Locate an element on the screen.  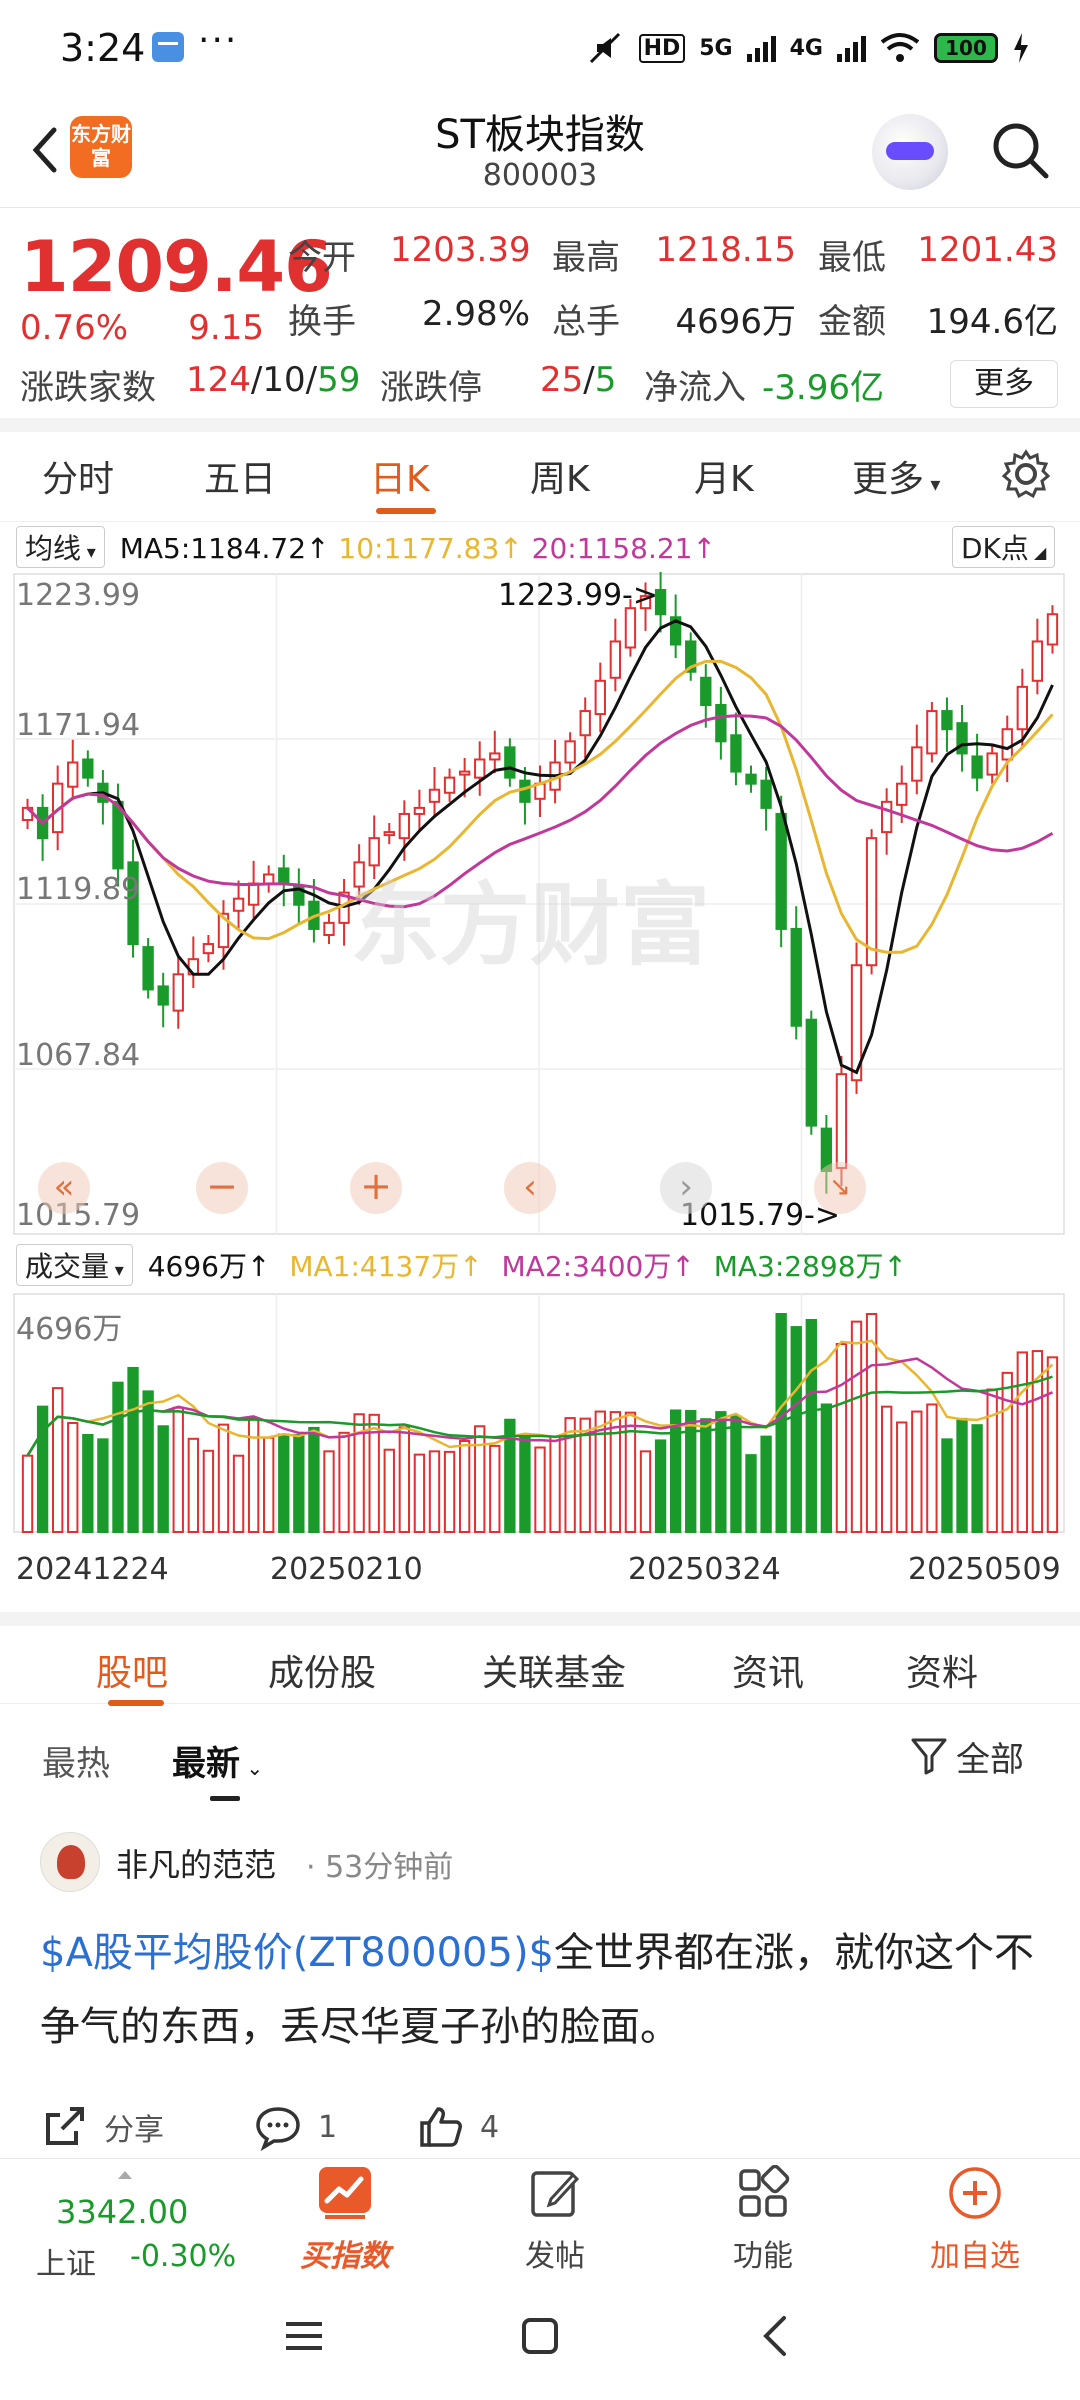
tab-profile: 资料 is located at coordinates (942, 1670).